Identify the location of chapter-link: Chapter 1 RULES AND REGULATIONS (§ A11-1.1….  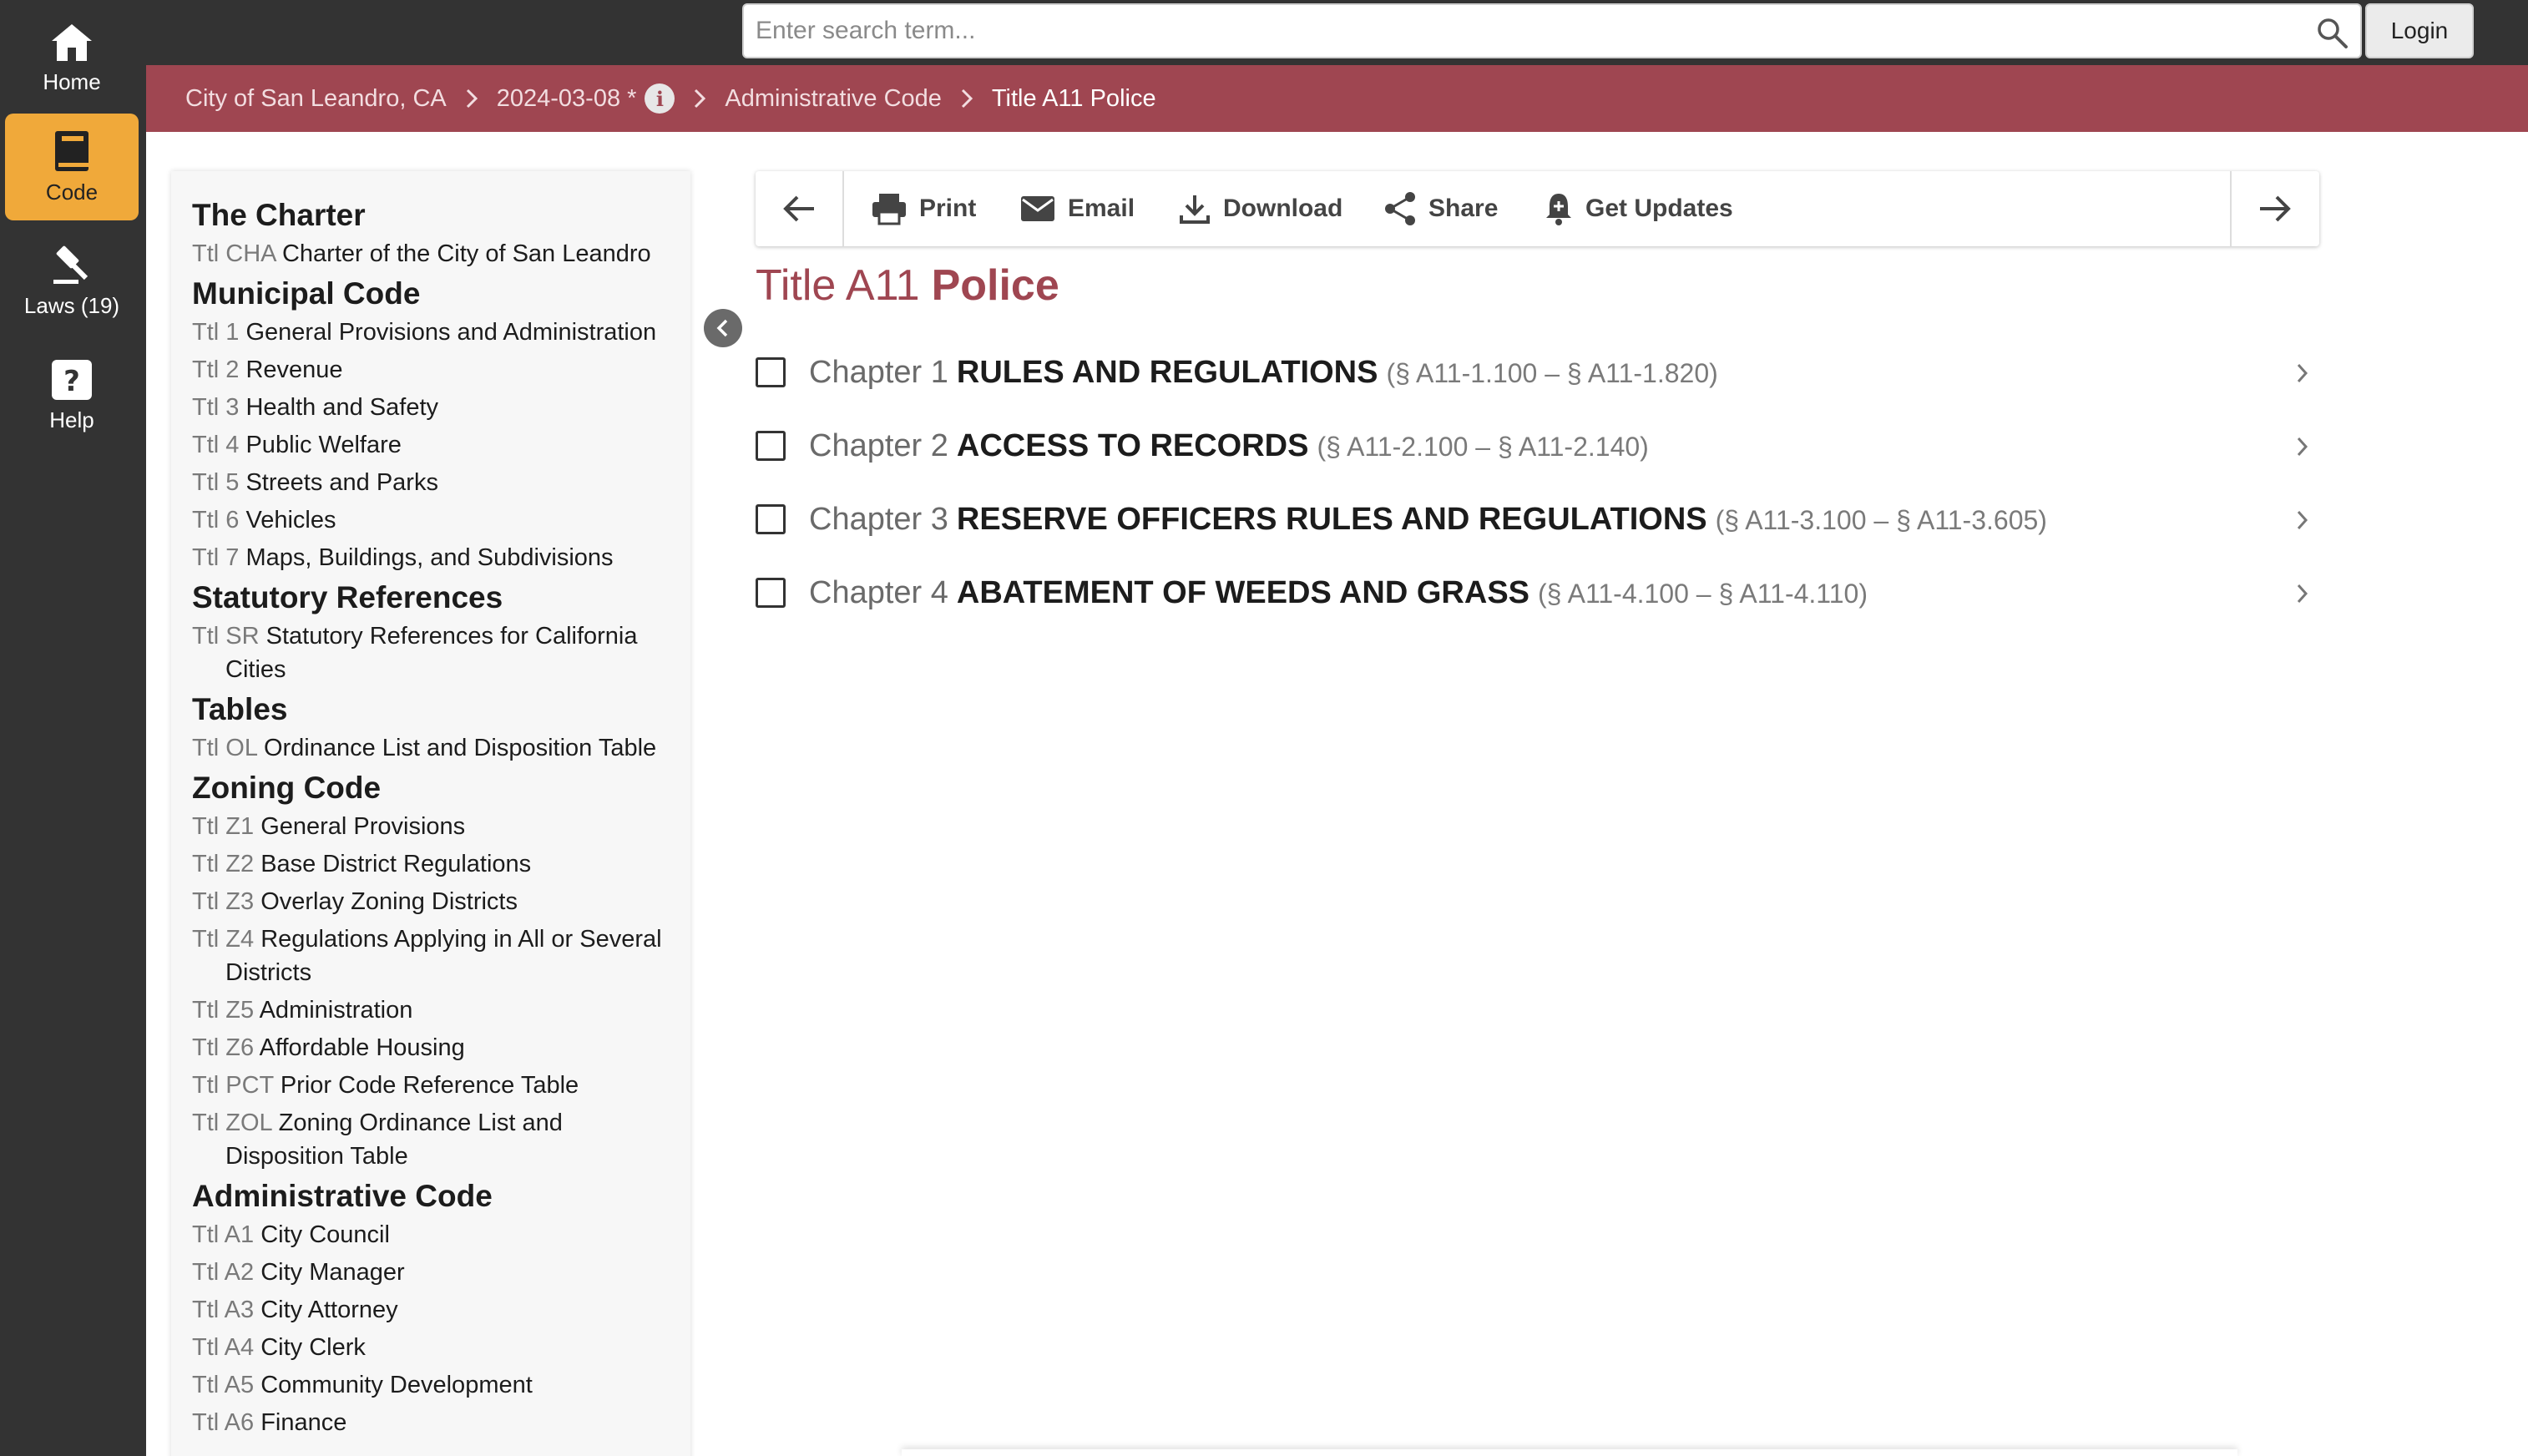
(1263, 373).